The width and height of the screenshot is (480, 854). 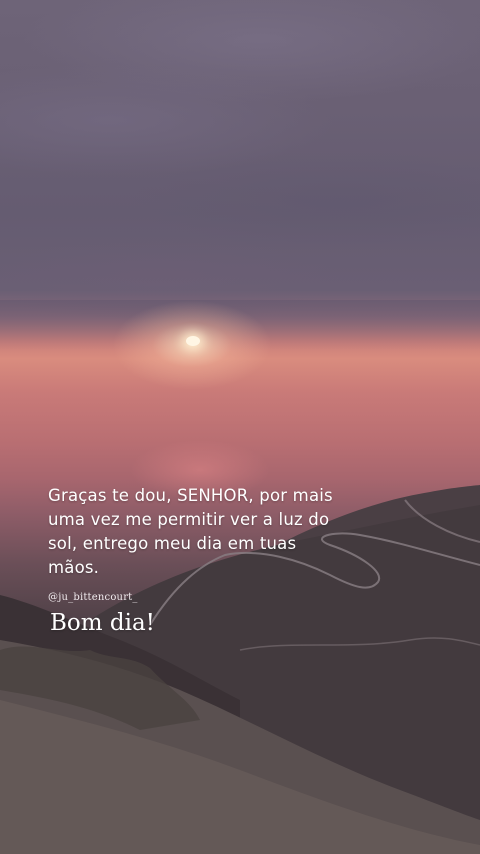 What do you see at coordinates (102, 623) in the screenshot?
I see `greeting-text: Bom dia!` at bounding box center [102, 623].